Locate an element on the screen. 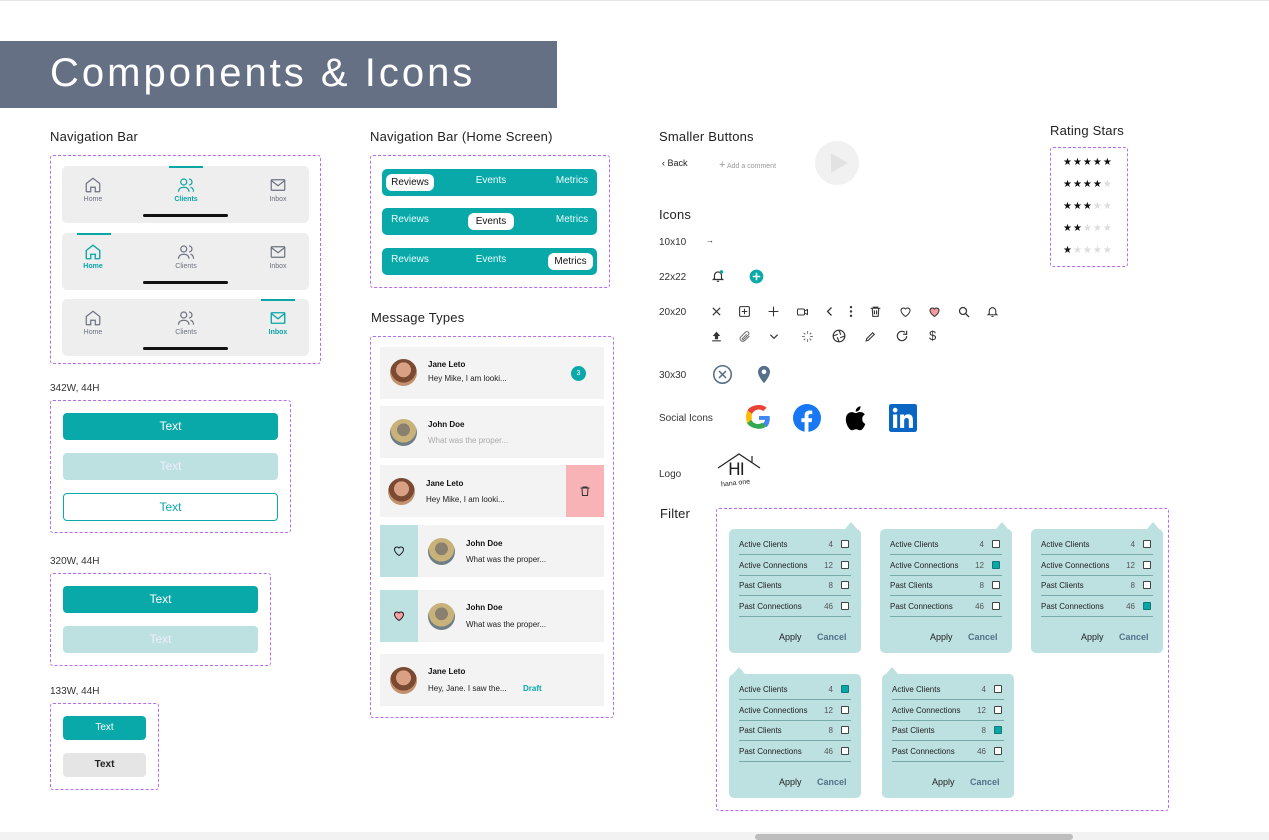 This screenshot has width=1269, height=840. add-comment-button: + Add a comment is located at coordinates (747, 165).